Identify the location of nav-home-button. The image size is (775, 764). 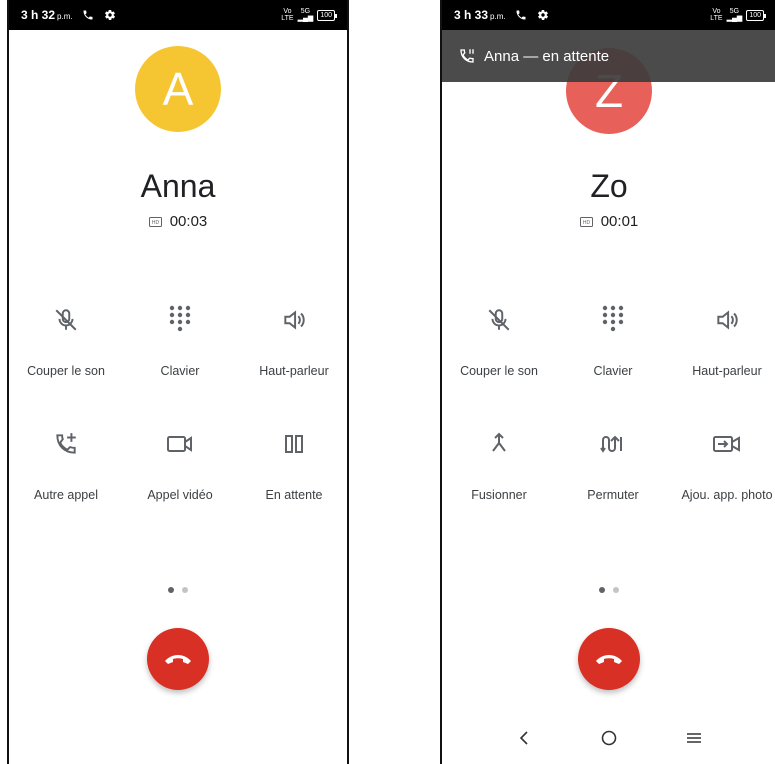
(609, 738).